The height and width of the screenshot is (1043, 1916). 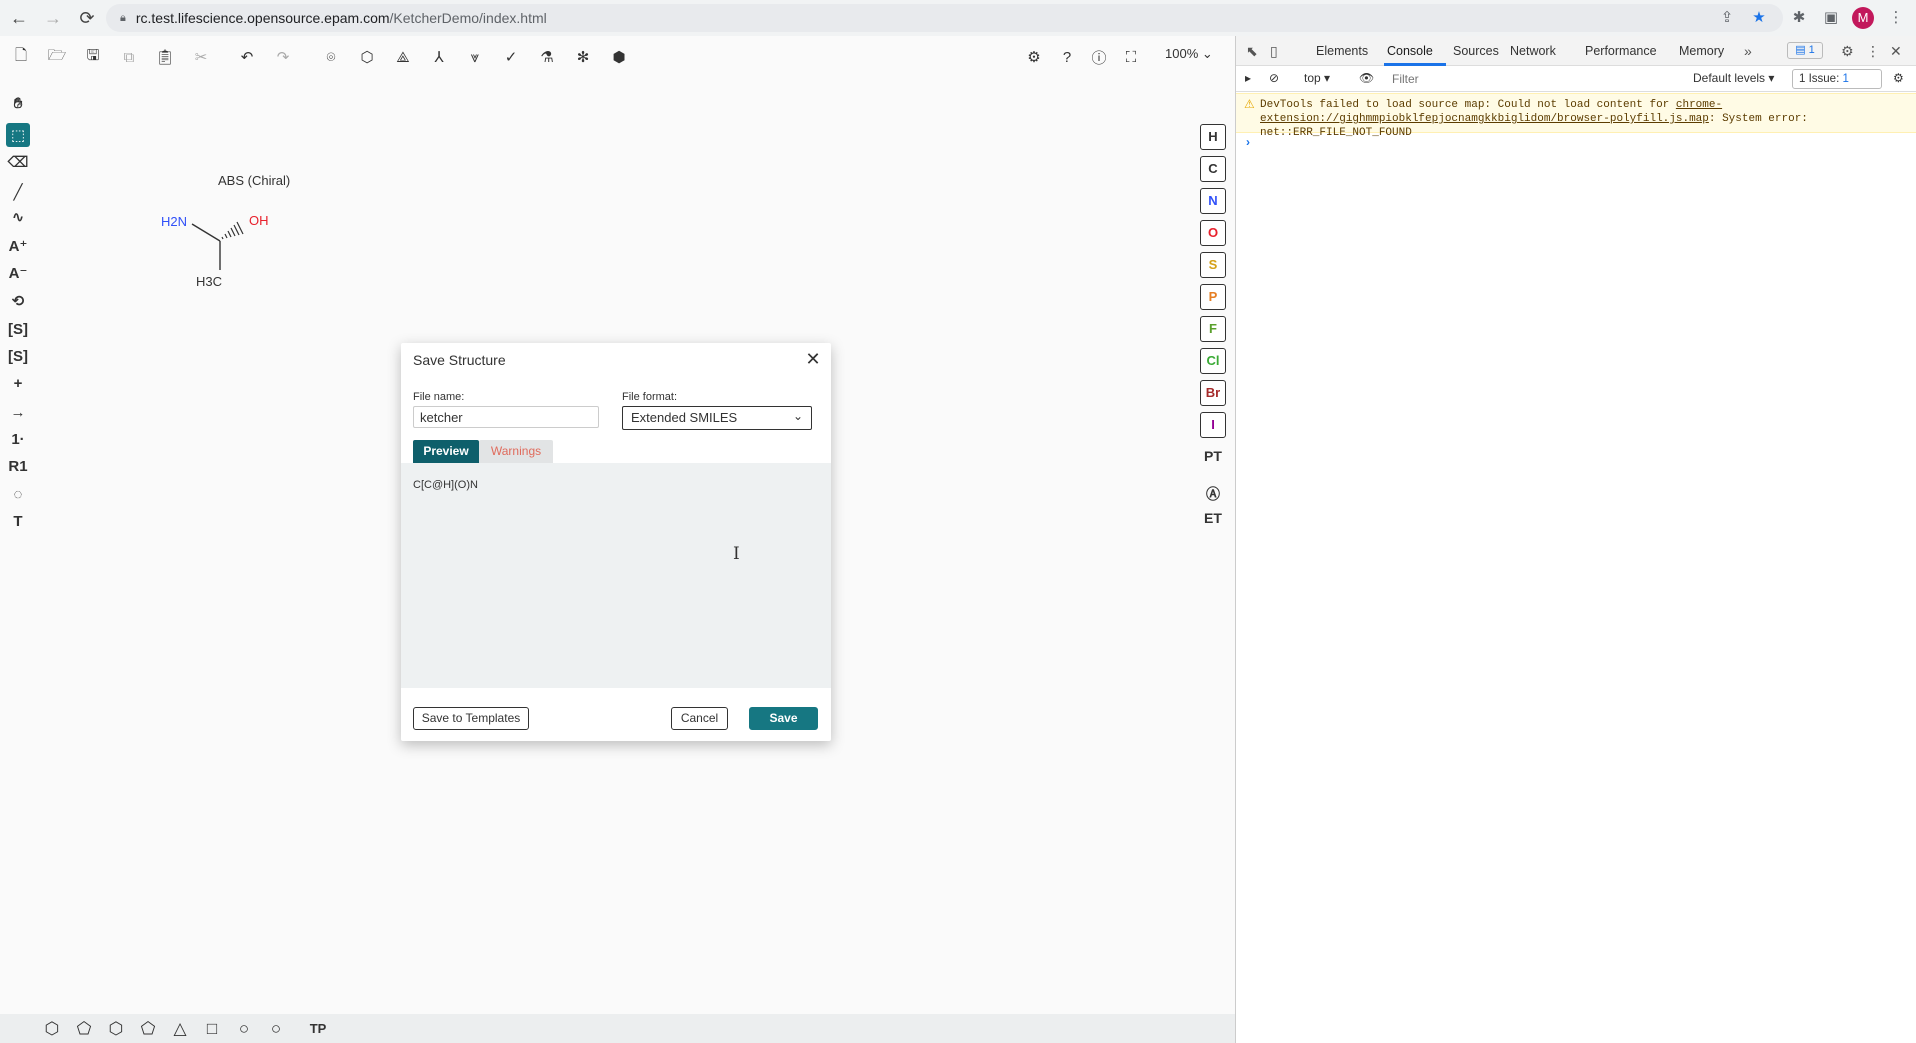 I want to click on clear-console-icon: ⊘, so click(x=1274, y=78).